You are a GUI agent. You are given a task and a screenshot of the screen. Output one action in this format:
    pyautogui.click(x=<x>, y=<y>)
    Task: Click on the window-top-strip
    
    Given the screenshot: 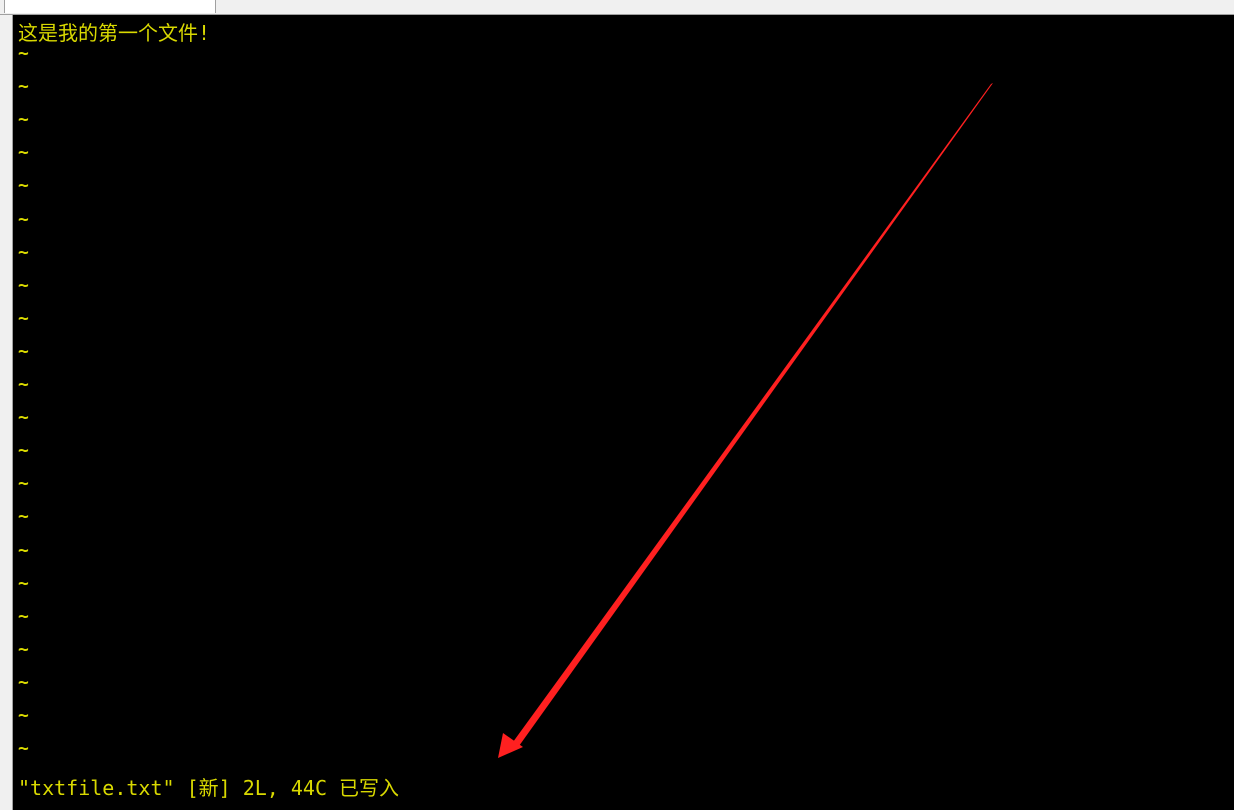 What is the action you would take?
    pyautogui.click(x=617, y=7)
    